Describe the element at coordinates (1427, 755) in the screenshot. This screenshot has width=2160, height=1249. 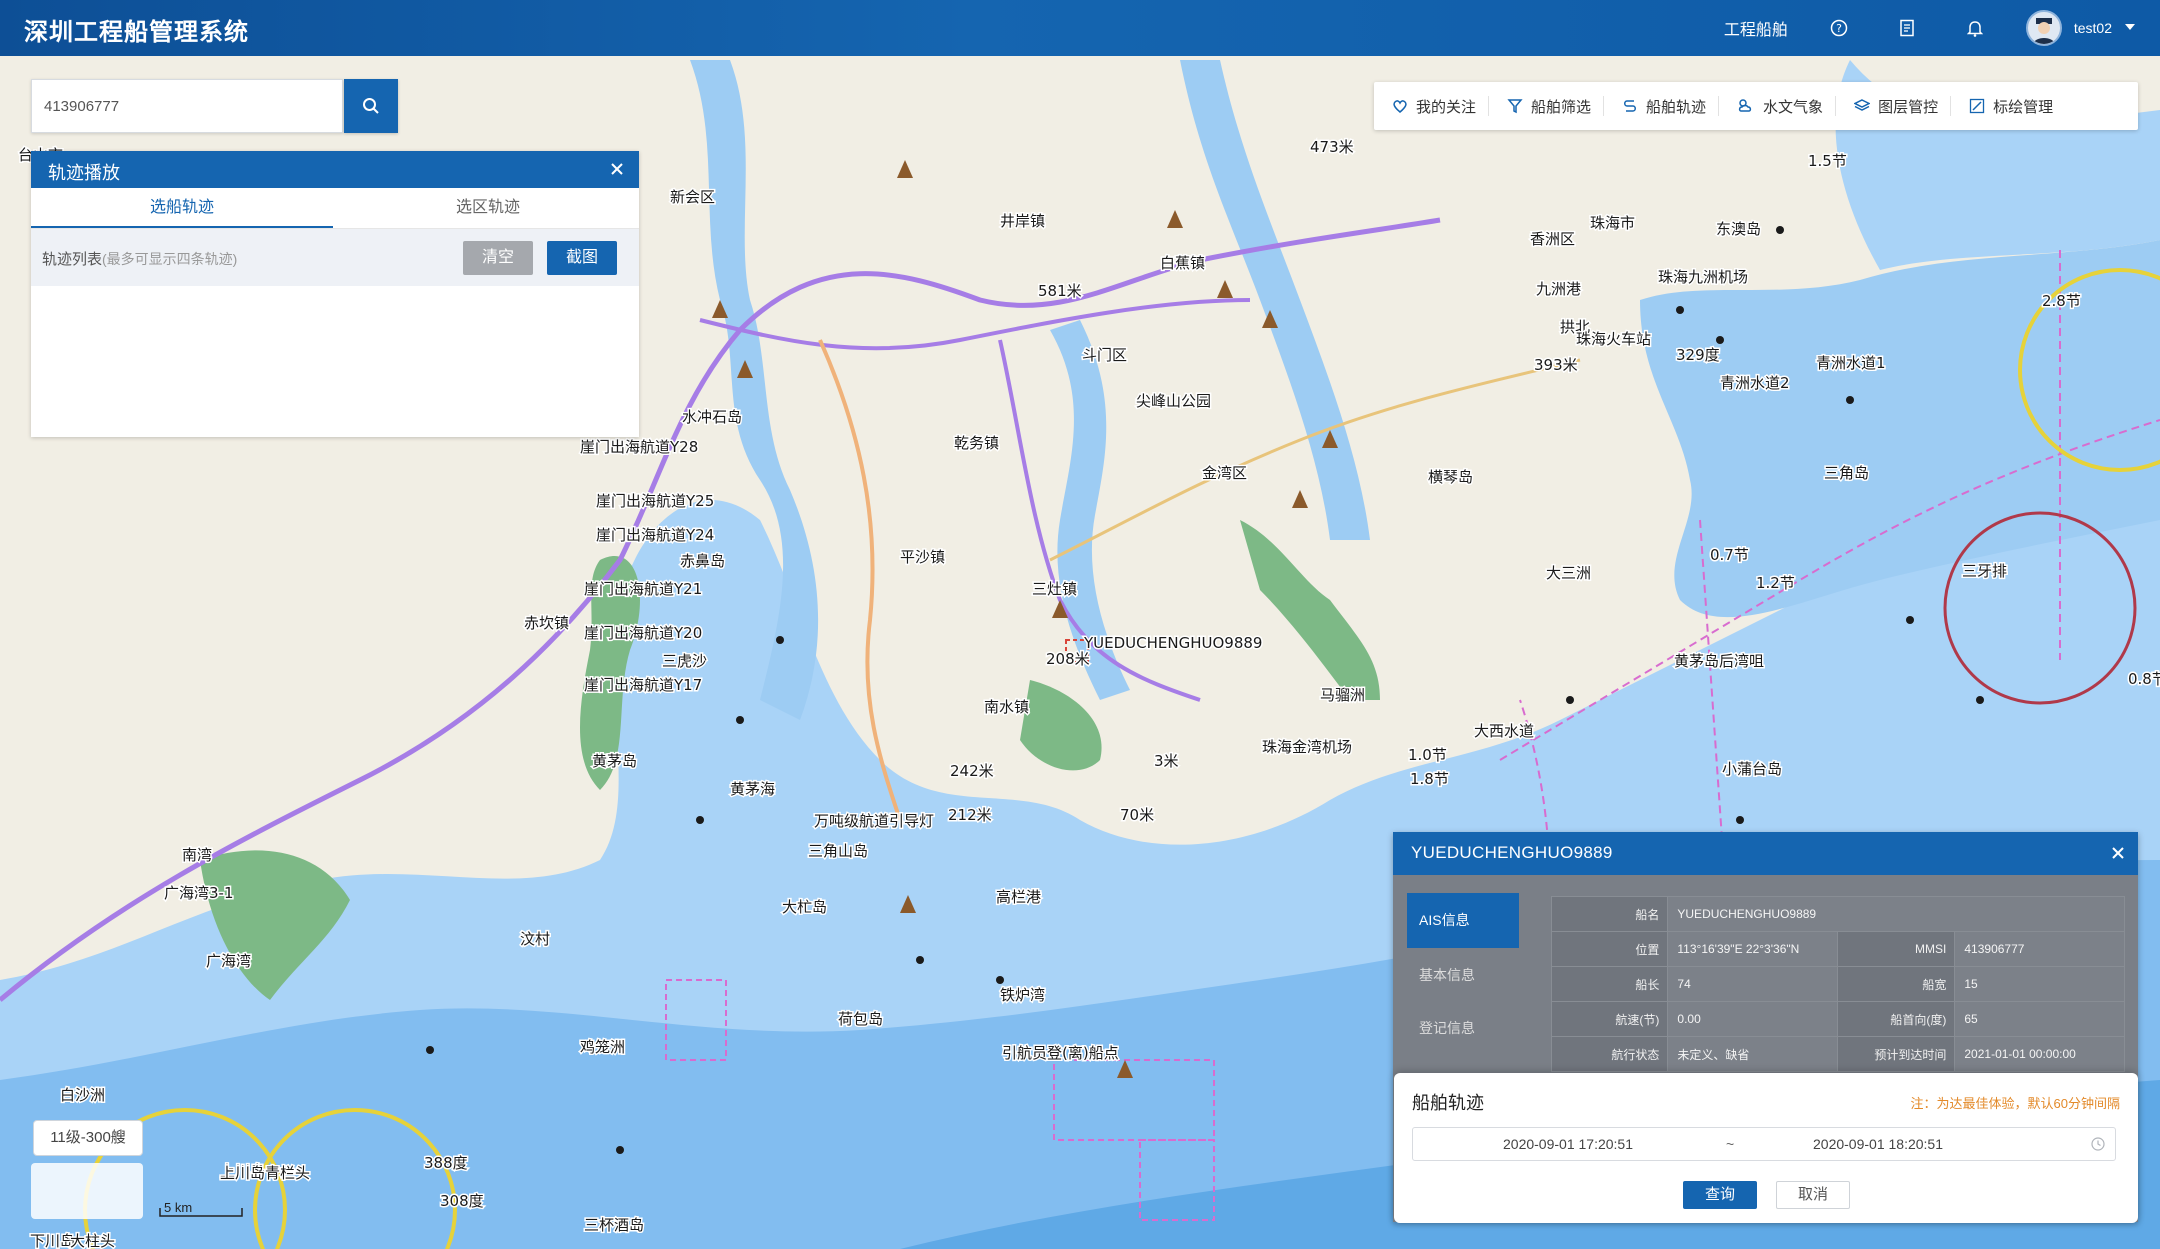
I see `map-note: 1.0节` at that location.